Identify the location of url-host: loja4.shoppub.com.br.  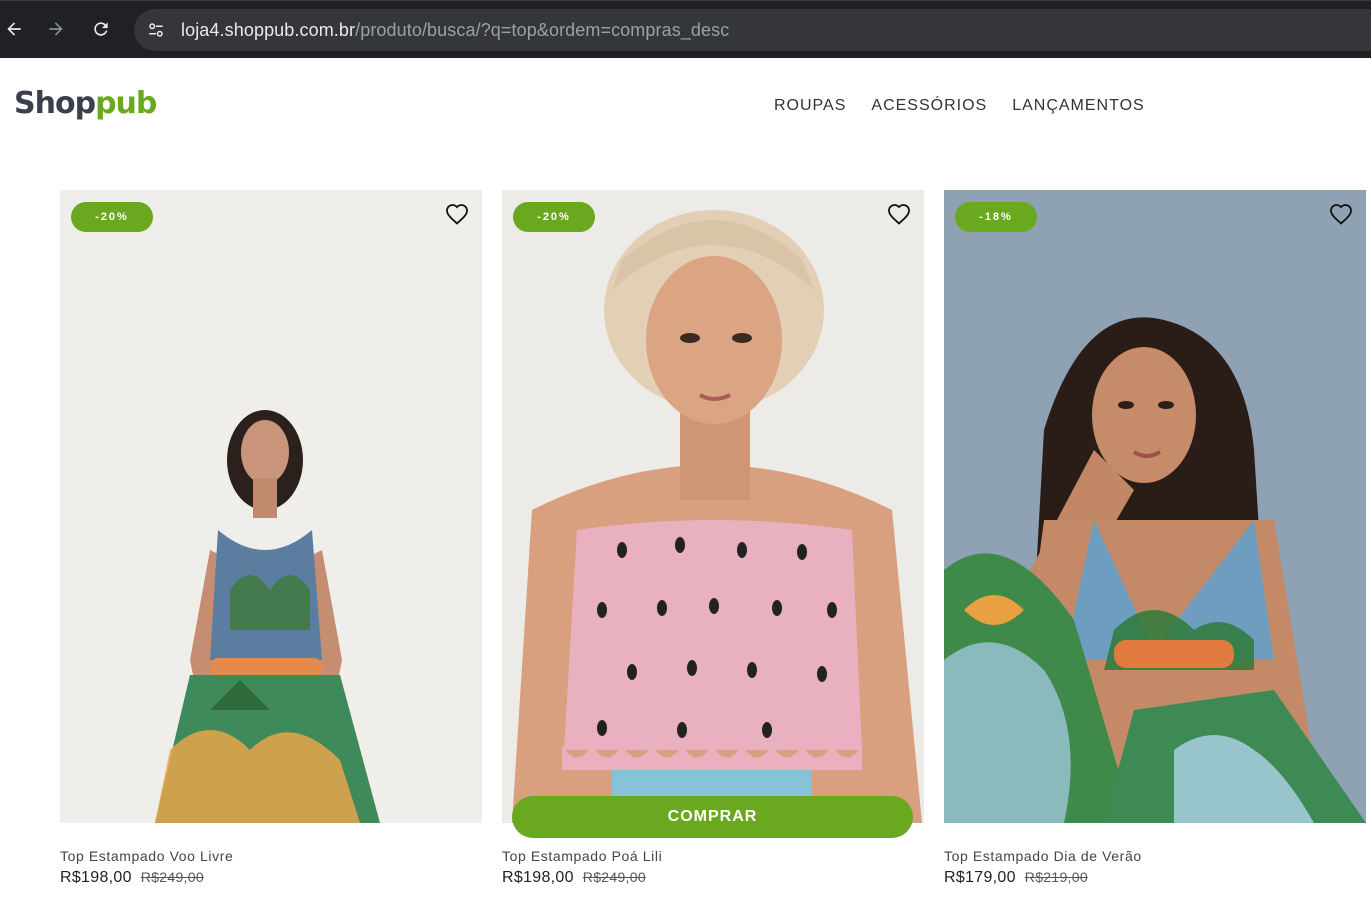
(268, 30).